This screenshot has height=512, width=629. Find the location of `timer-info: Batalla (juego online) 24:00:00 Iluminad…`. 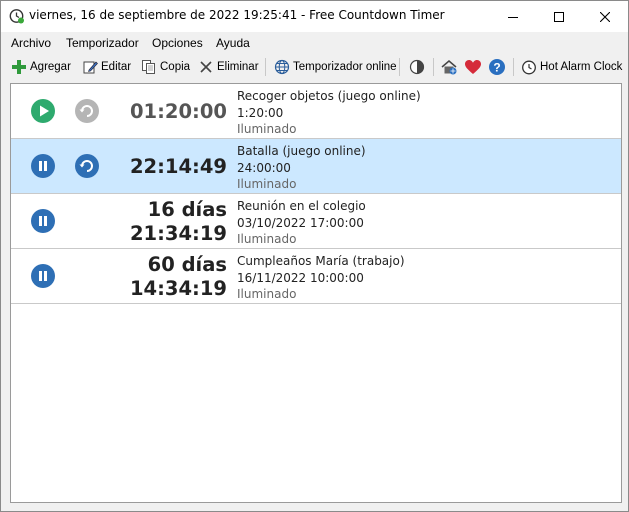

timer-info: Batalla (juego online) 24:00:00 Iluminad… is located at coordinates (301, 168).